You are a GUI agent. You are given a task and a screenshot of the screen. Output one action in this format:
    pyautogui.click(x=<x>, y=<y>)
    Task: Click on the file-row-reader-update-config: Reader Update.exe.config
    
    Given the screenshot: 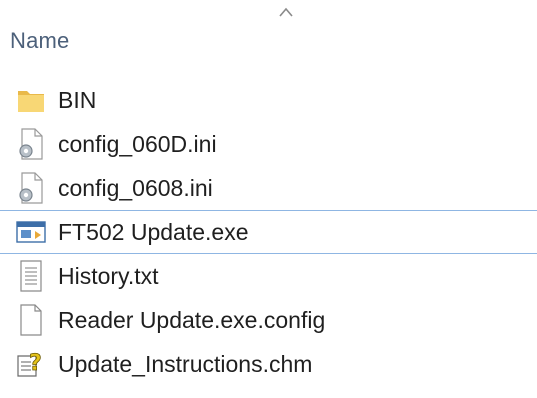 What is the action you would take?
    pyautogui.click(x=268, y=320)
    